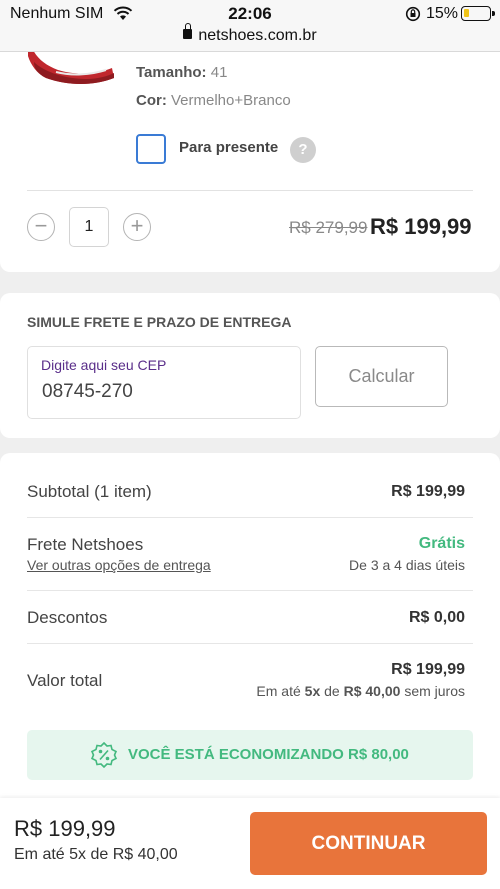  I want to click on battery-icon, so click(478, 13).